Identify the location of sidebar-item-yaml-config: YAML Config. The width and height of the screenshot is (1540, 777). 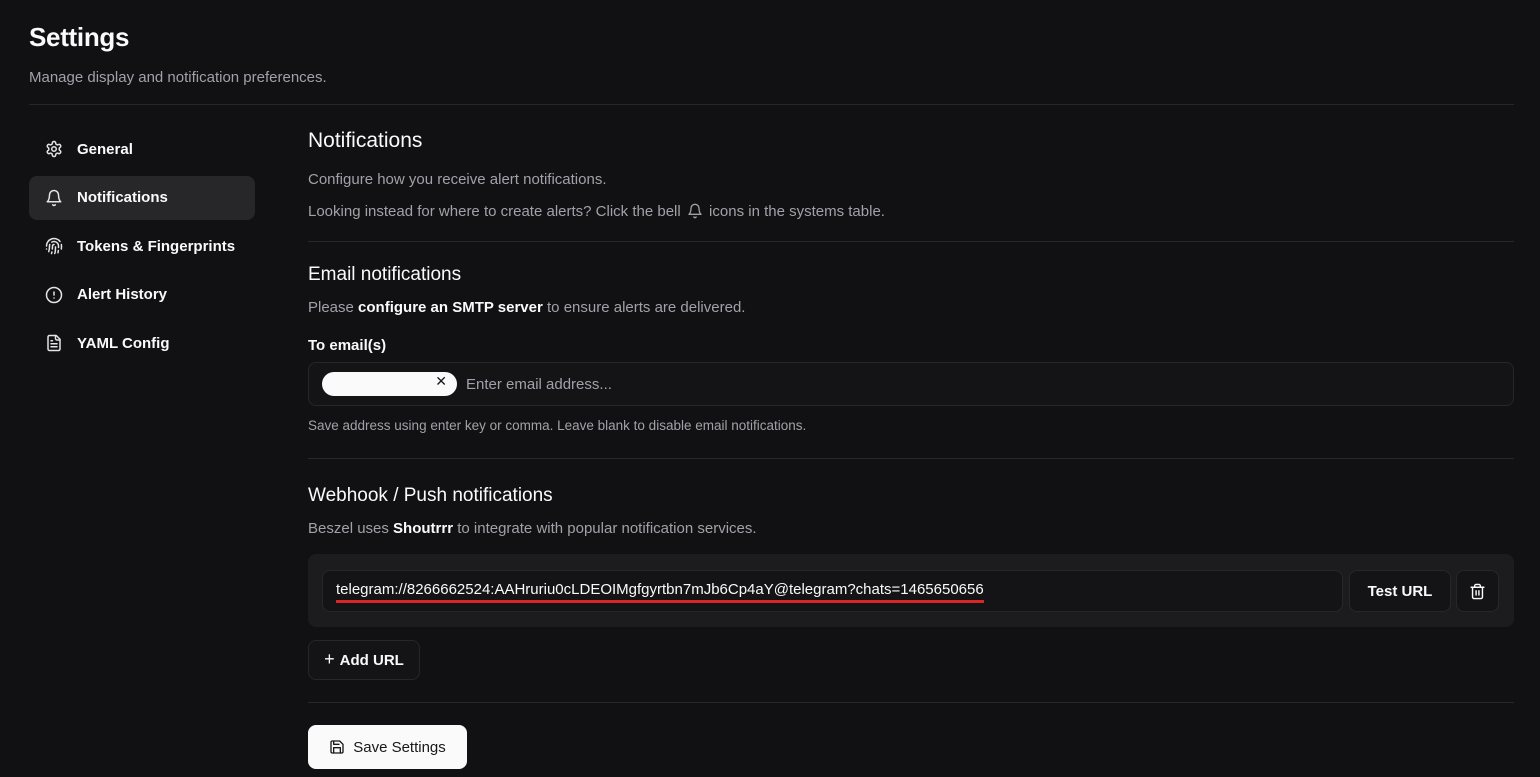
(142, 343).